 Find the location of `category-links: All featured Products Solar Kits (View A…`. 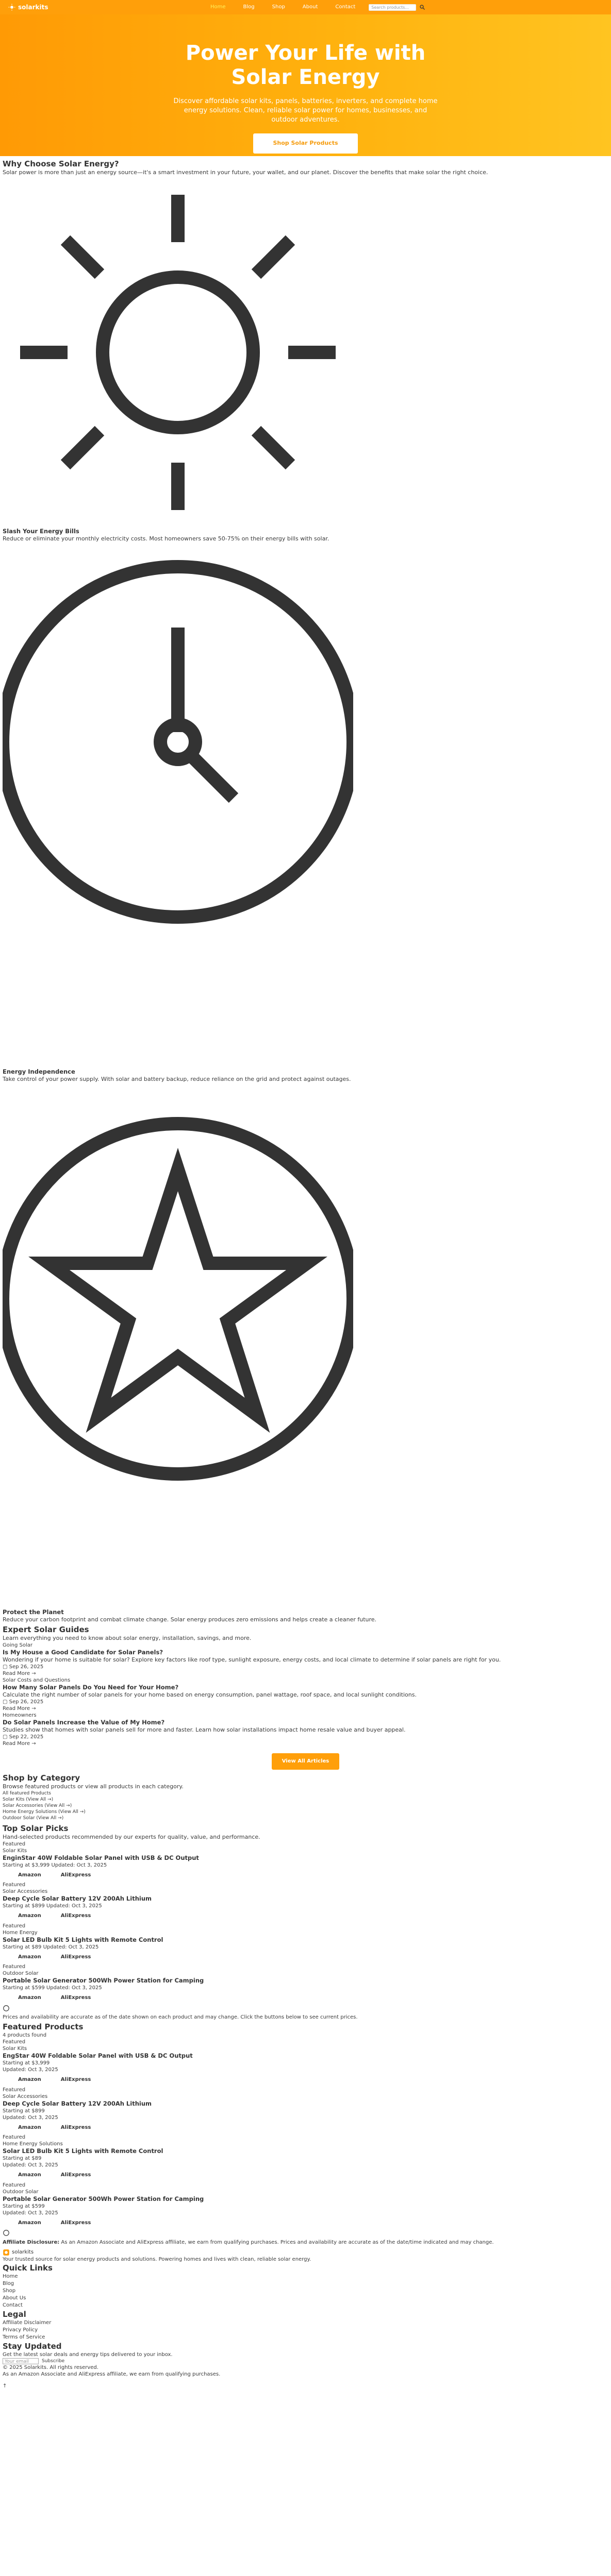

category-links: All featured Products Solar Kits (View A… is located at coordinates (305, 1805).